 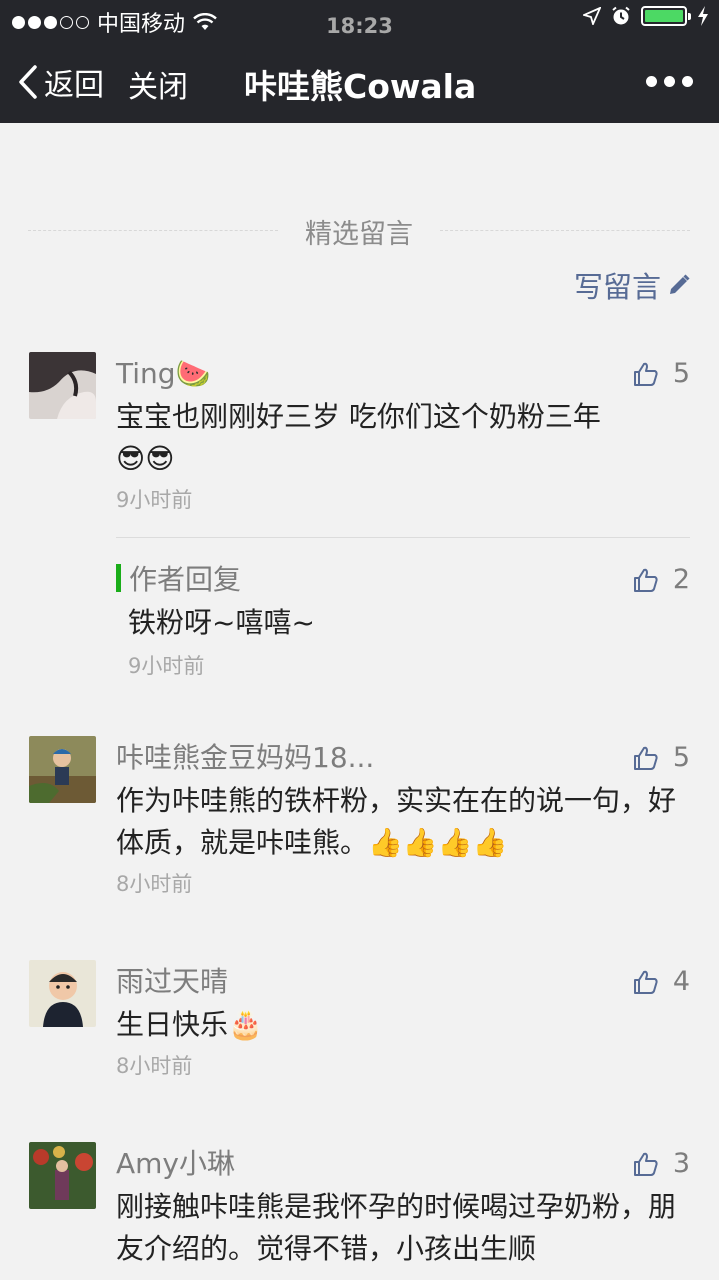 What do you see at coordinates (185, 579) in the screenshot?
I see `author-reply-label: 作者回复` at bounding box center [185, 579].